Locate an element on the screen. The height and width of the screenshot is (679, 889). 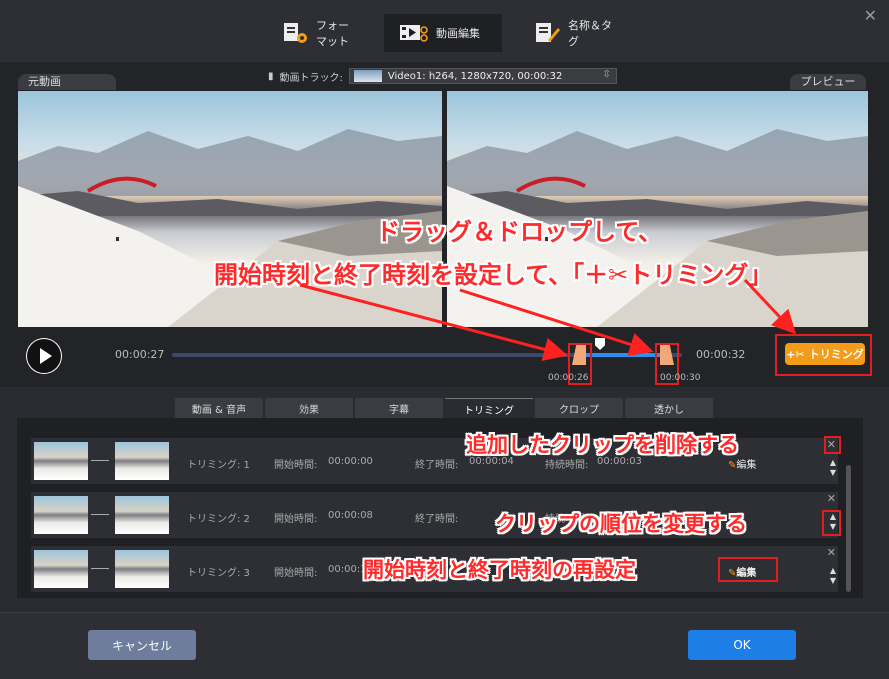
arrow-to-start-handle is located at coordinates (433, 322).